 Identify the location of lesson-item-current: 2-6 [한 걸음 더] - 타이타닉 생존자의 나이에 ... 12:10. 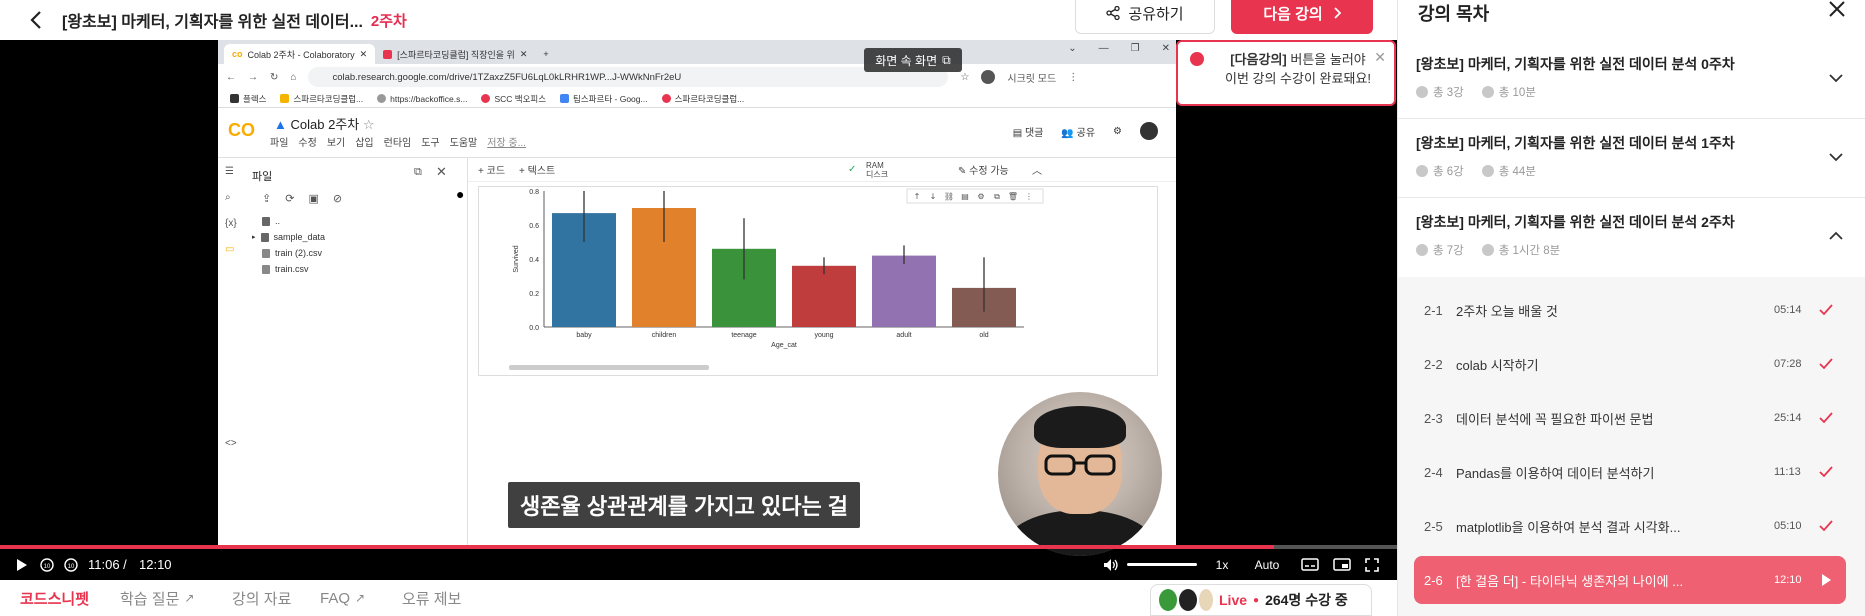
(1630, 580).